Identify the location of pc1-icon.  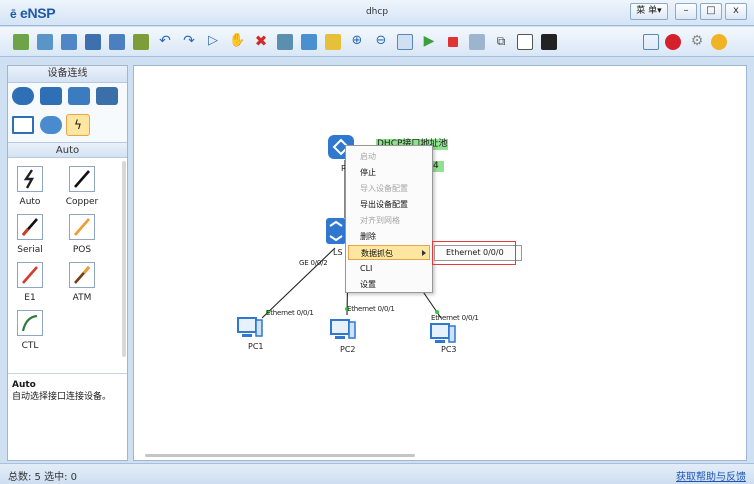
(250, 328).